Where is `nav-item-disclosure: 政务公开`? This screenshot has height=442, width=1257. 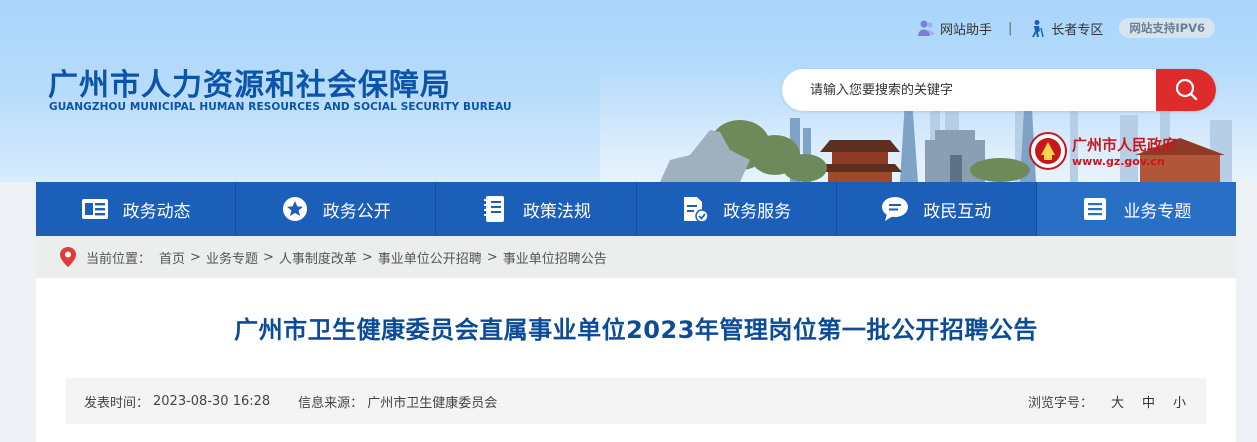
nav-item-disclosure: 政务公开 is located at coordinates (336, 209).